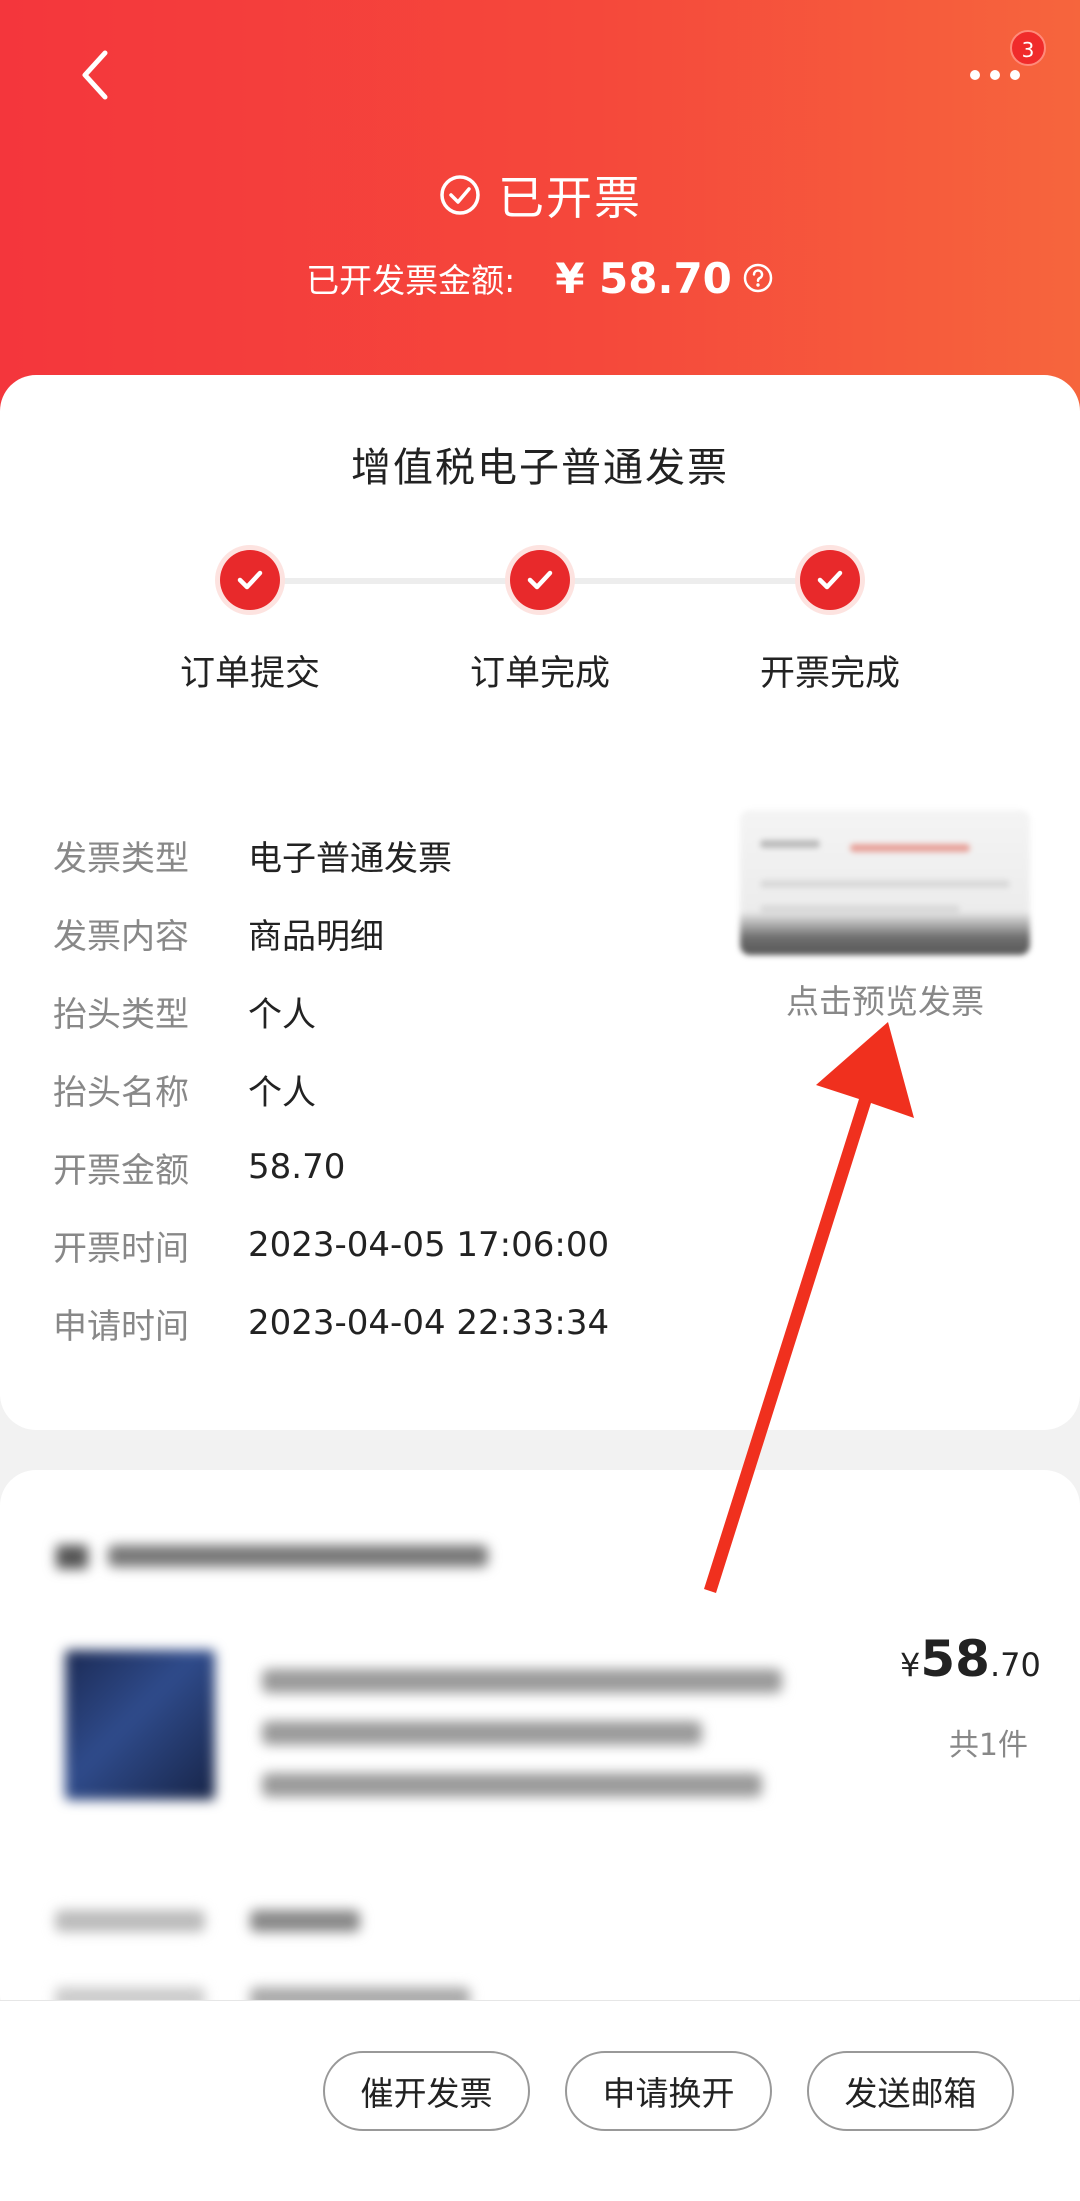 The height and width of the screenshot is (2201, 1080). What do you see at coordinates (758, 278) in the screenshot?
I see `help-circle-icon` at bounding box center [758, 278].